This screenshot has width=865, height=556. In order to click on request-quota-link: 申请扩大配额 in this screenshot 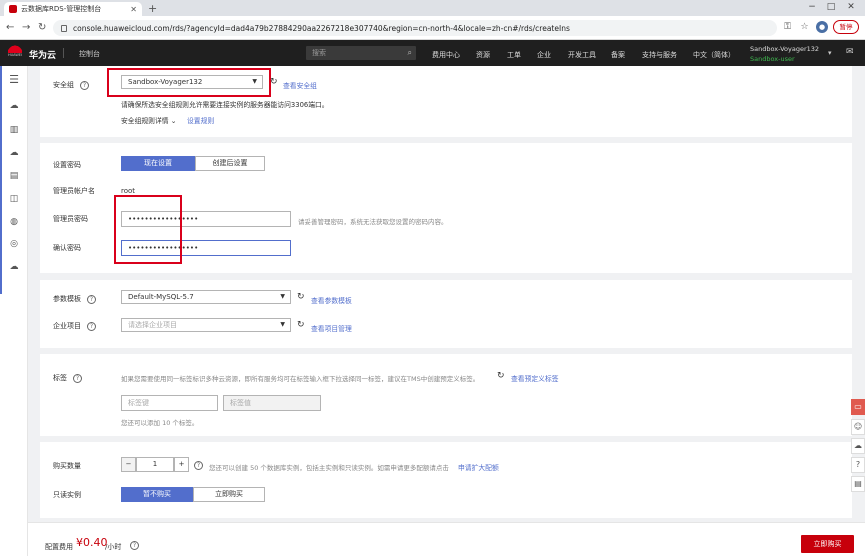, I will do `click(478, 467)`.